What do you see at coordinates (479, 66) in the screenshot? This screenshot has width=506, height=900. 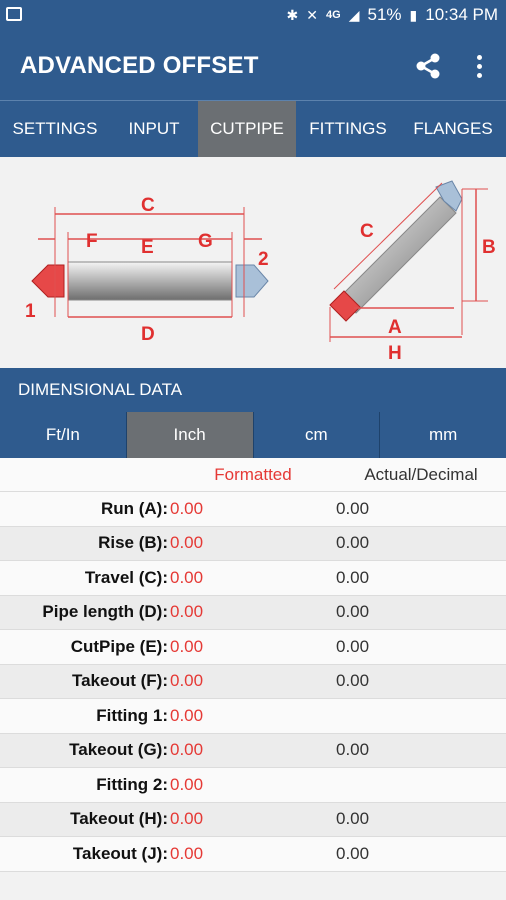 I see `more-options-button` at bounding box center [479, 66].